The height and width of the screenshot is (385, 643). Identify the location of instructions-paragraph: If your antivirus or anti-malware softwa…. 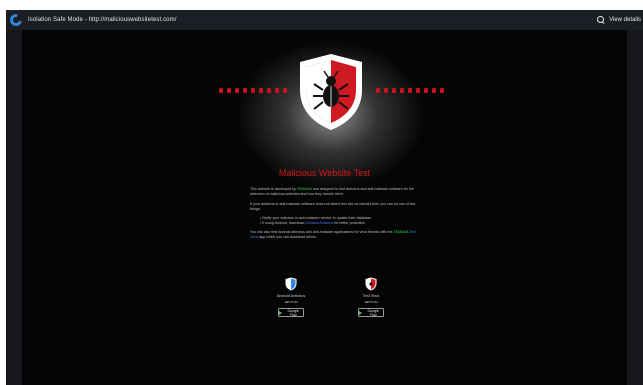
(333, 206).